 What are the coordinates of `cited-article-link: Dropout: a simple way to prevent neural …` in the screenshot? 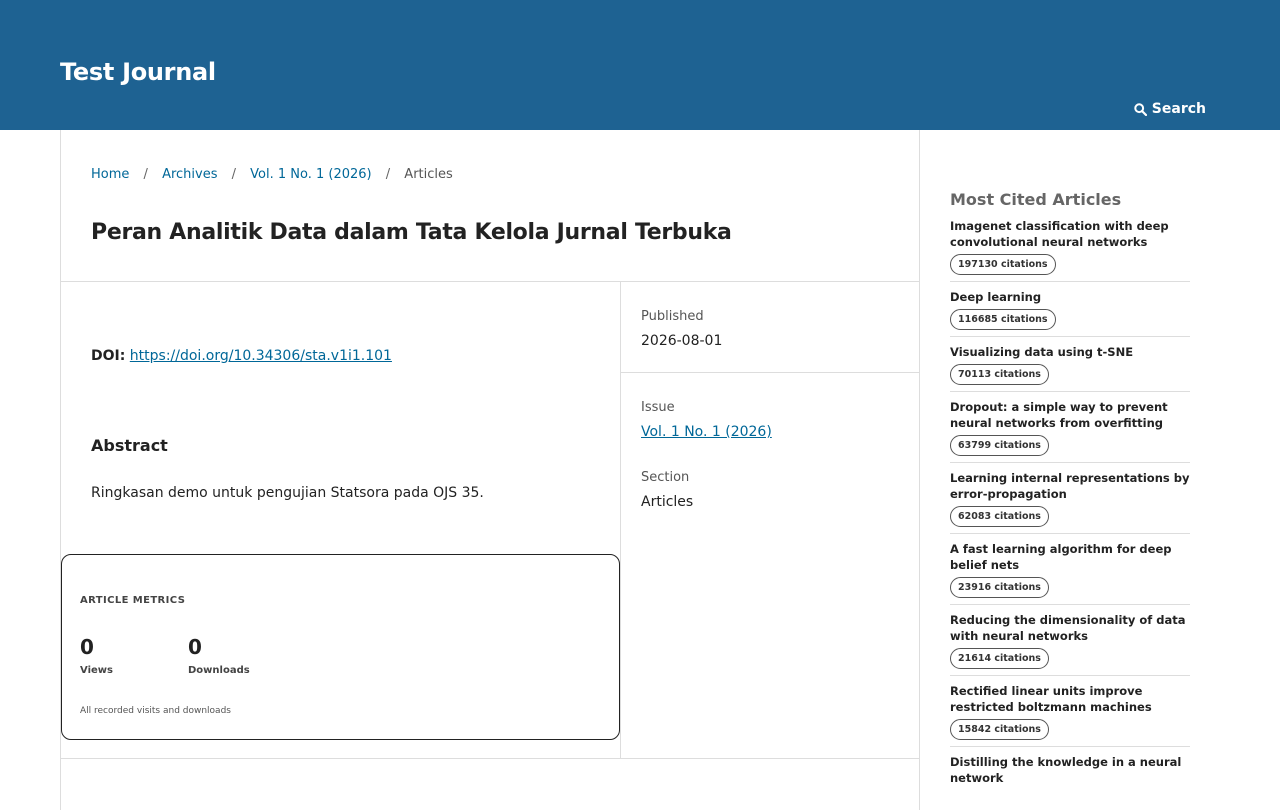 It's located at (1070, 415).